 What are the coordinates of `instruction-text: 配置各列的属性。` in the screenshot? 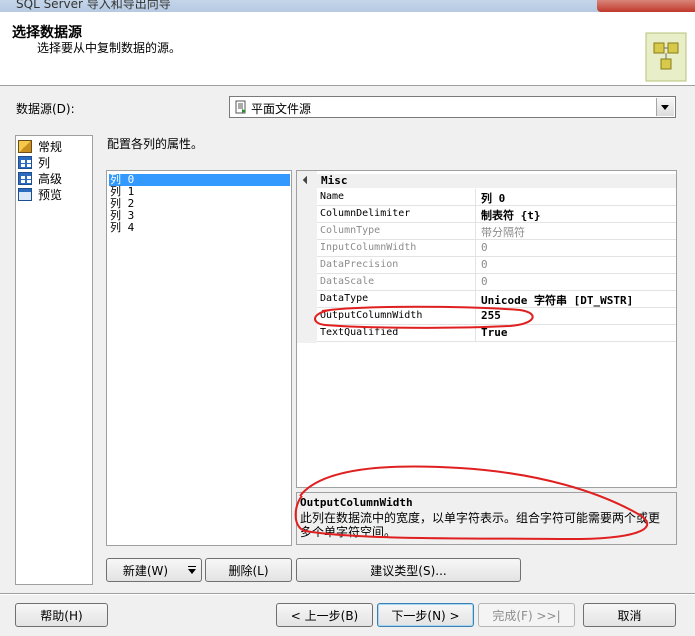 It's located at (155, 144).